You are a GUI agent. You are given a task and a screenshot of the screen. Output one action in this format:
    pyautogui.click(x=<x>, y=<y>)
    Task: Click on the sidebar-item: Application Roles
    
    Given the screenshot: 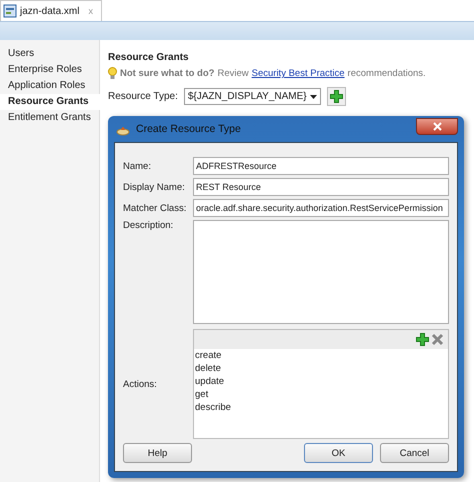 What is the action you would take?
    pyautogui.click(x=49, y=86)
    